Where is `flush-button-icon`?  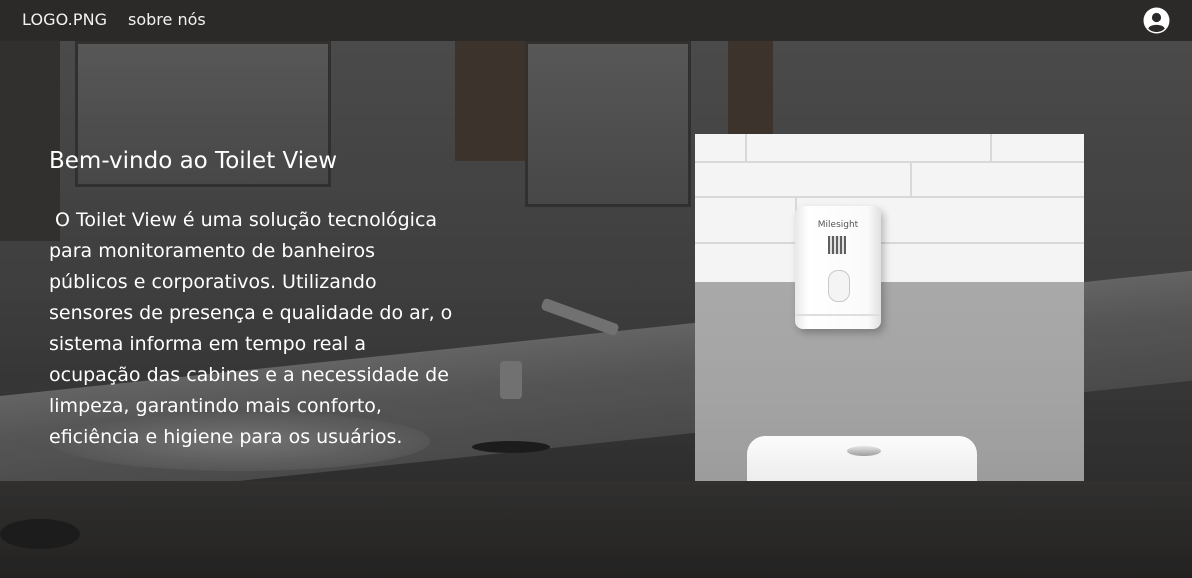 flush-button-icon is located at coordinates (864, 451).